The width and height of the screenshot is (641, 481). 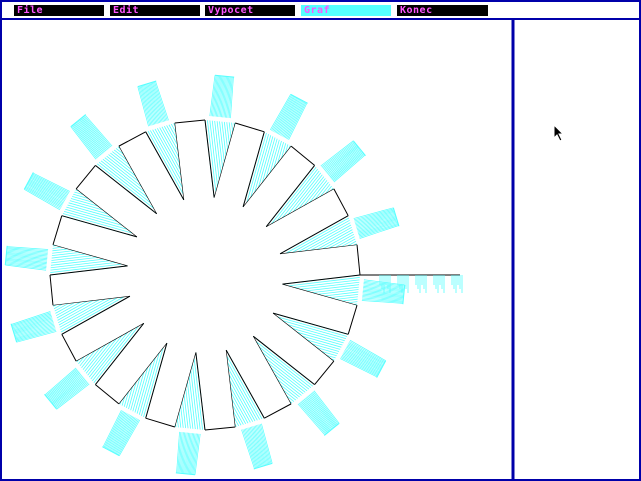 I want to click on menu-graf: Graf, so click(x=346, y=10).